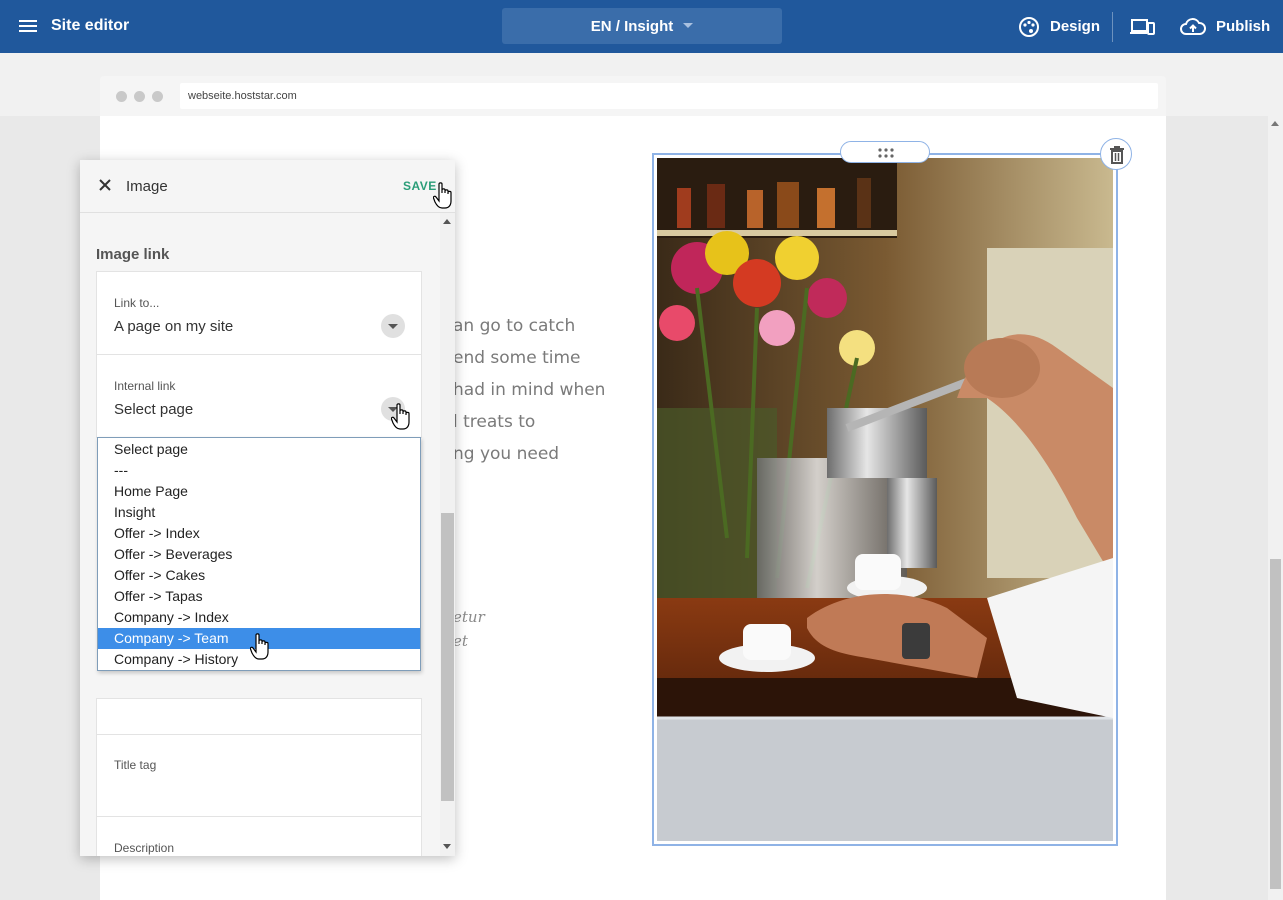  Describe the element at coordinates (688, 25) in the screenshot. I see `chevron-down-icon` at that location.